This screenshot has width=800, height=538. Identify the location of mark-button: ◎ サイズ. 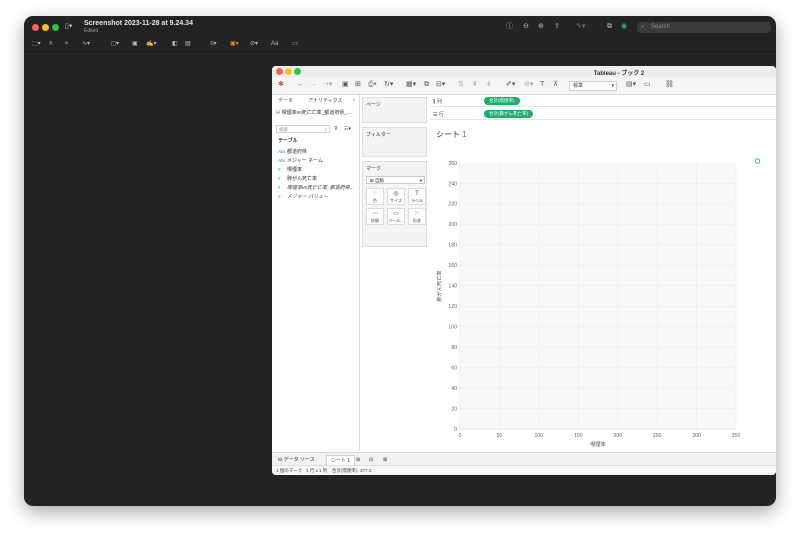
(396, 196).